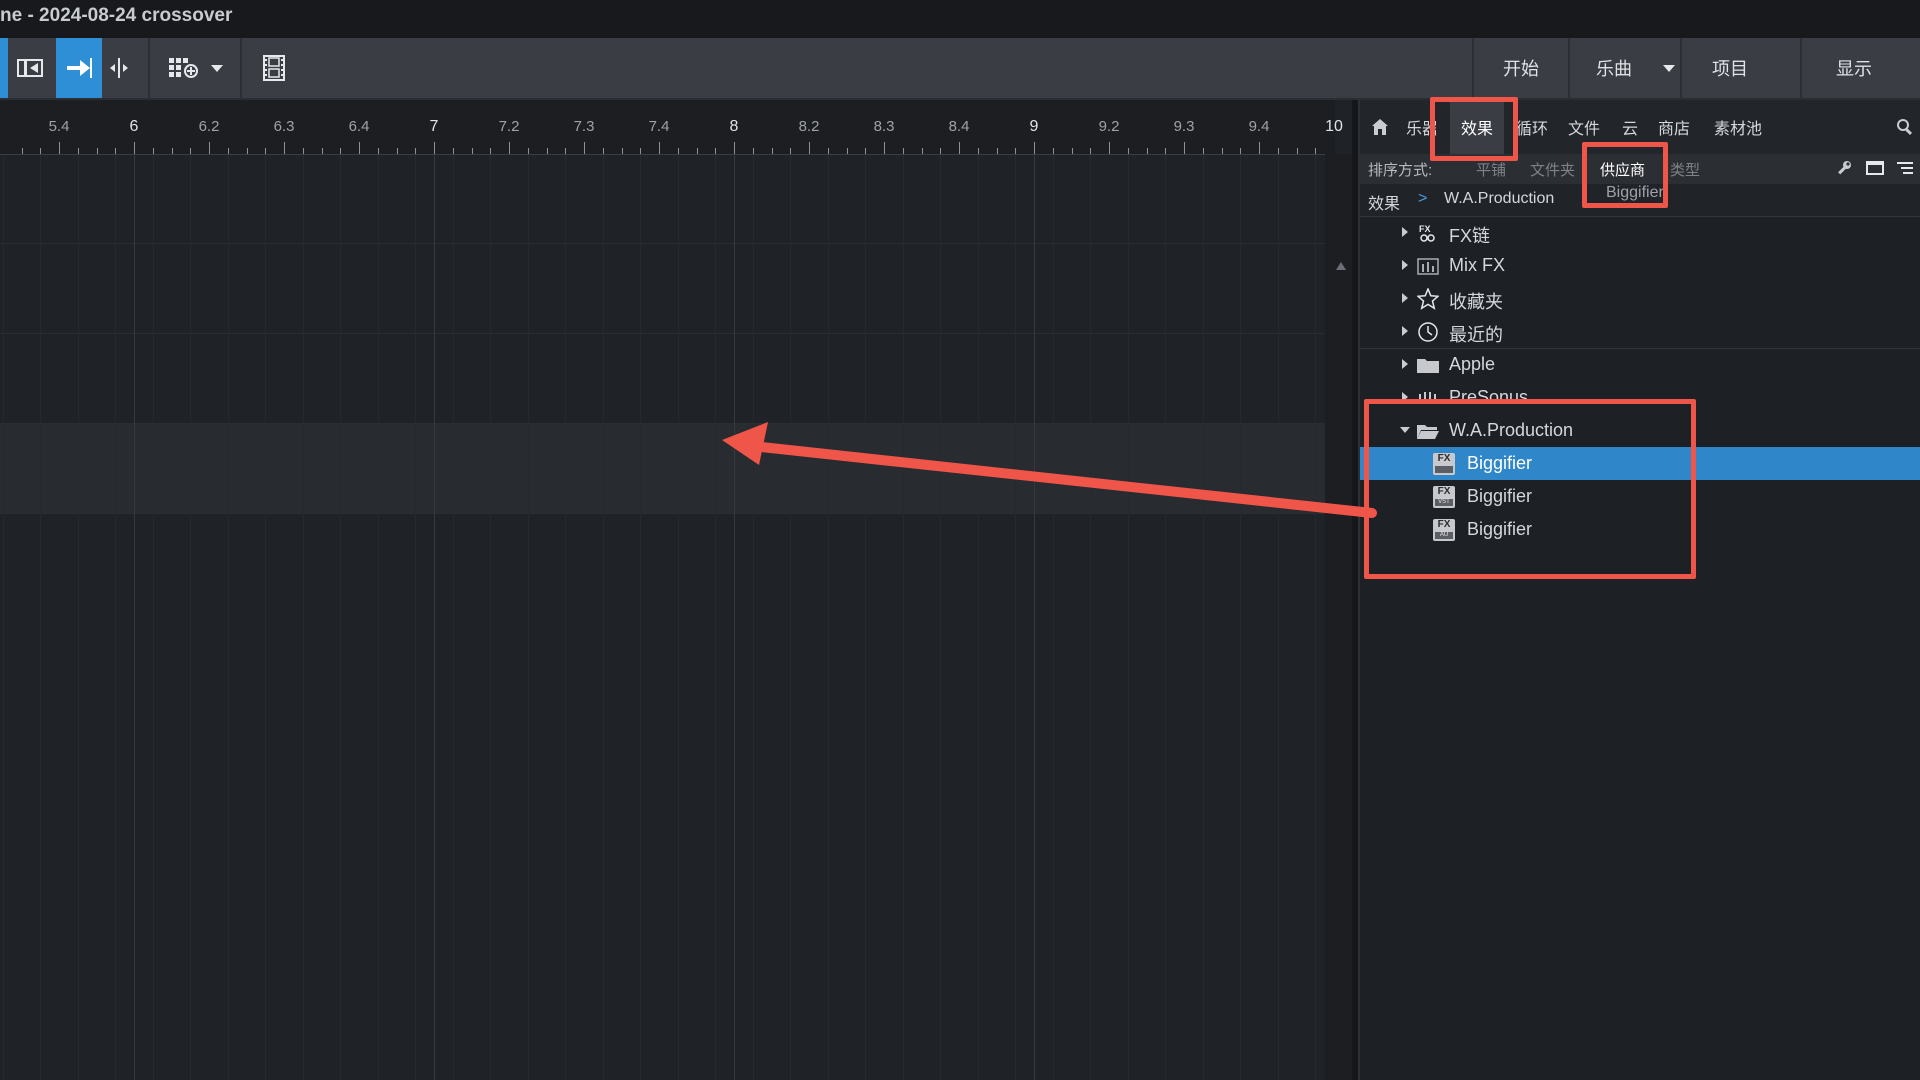 Image resolution: width=1920 pixels, height=1080 pixels. What do you see at coordinates (274, 68) in the screenshot?
I see `video-button` at bounding box center [274, 68].